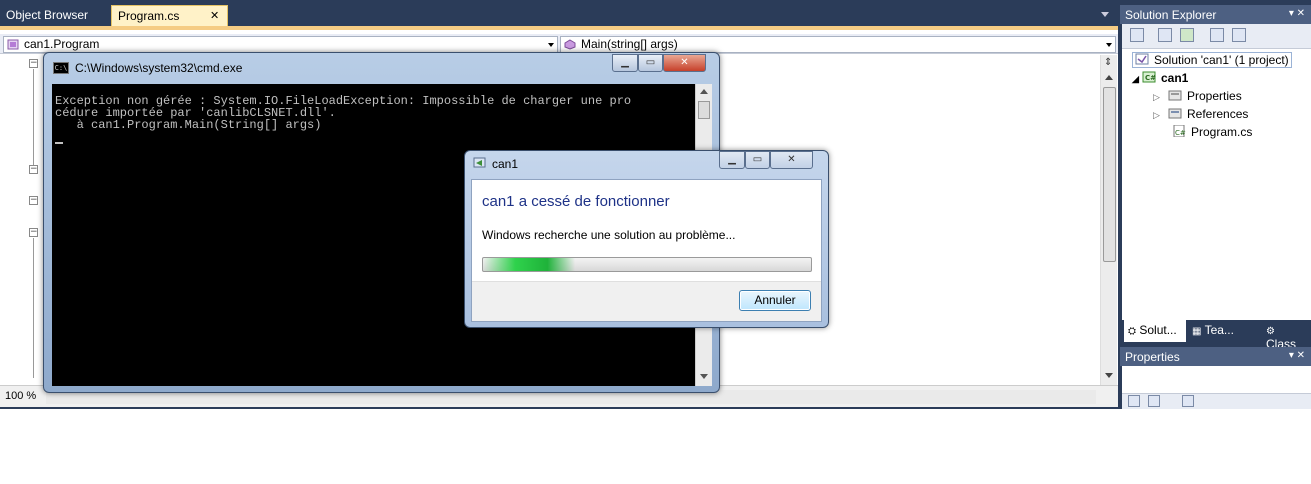  I want to click on dialog-footer: Annuler, so click(646, 301).